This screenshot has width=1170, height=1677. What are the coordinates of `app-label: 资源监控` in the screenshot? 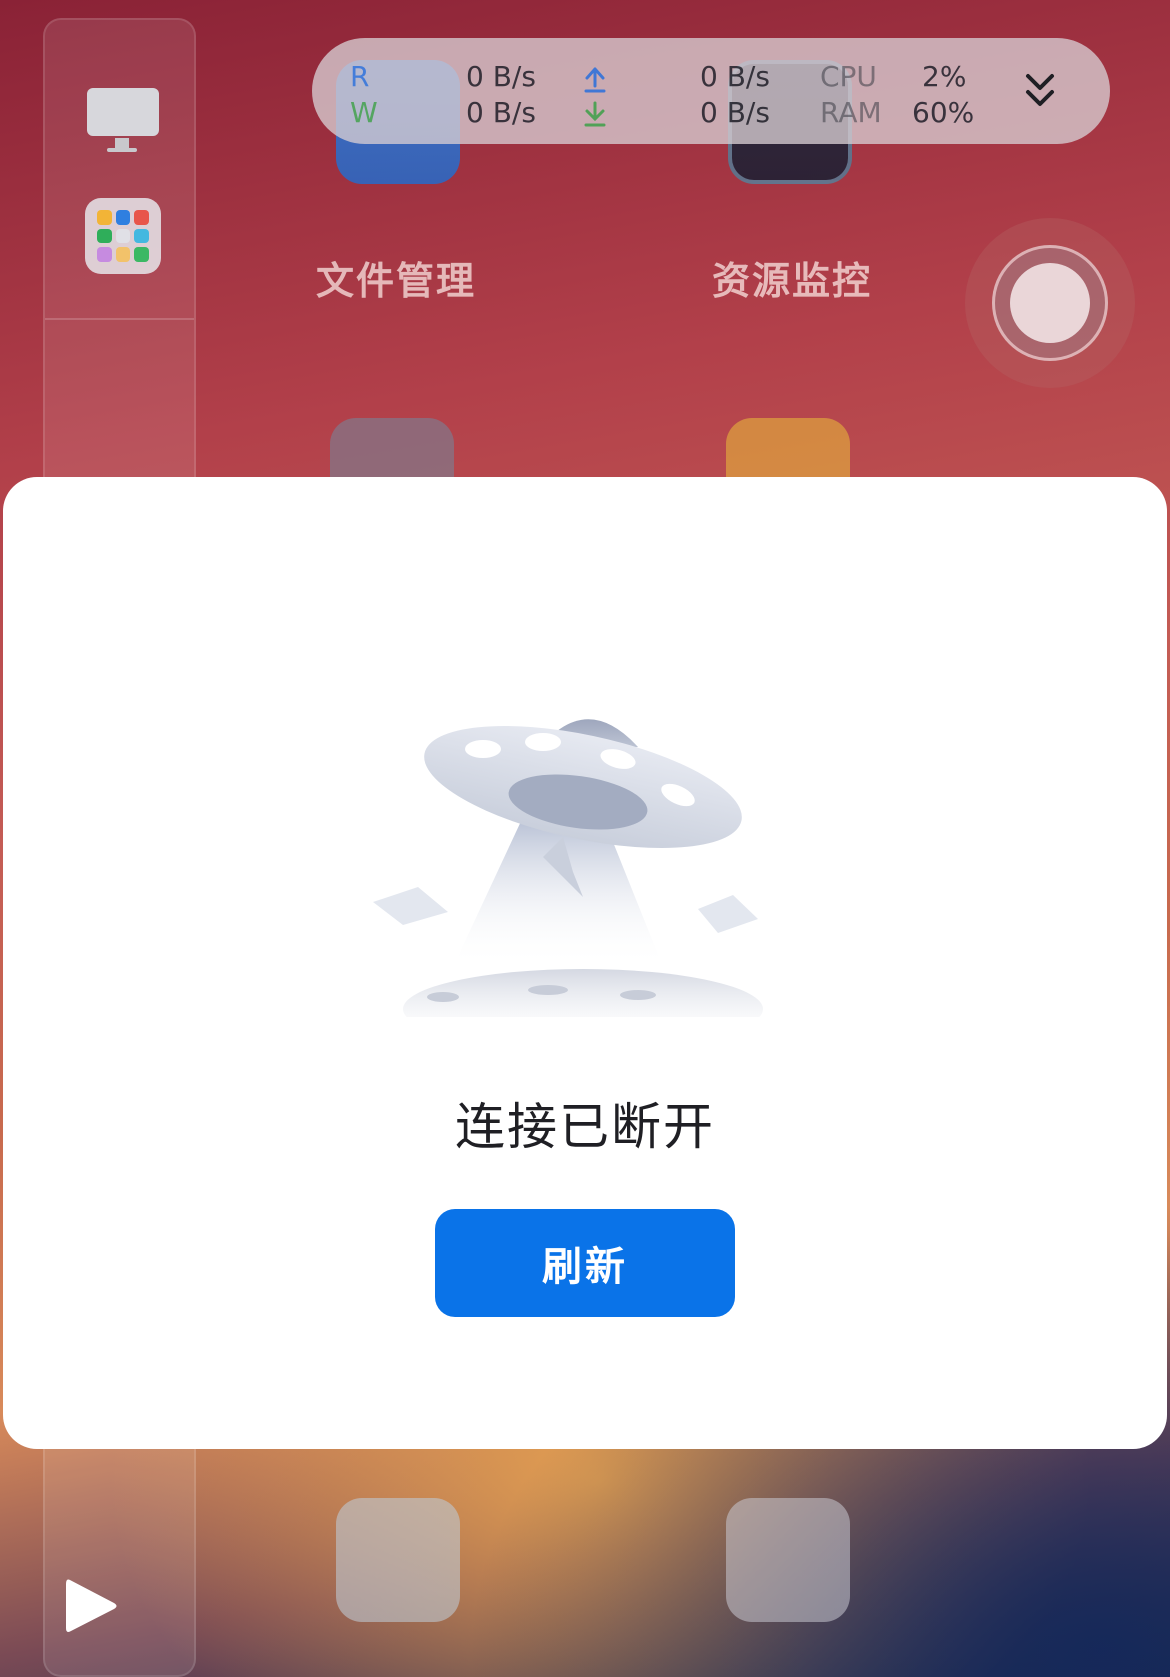 It's located at (791, 281).